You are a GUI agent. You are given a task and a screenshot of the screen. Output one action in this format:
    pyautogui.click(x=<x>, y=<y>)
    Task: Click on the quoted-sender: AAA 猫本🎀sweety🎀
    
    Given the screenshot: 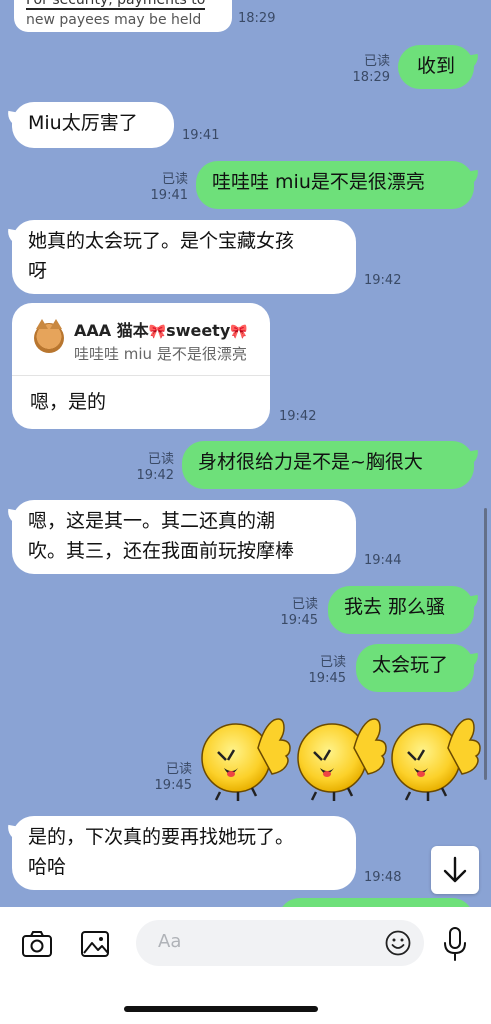 What is the action you would take?
    pyautogui.click(x=161, y=330)
    